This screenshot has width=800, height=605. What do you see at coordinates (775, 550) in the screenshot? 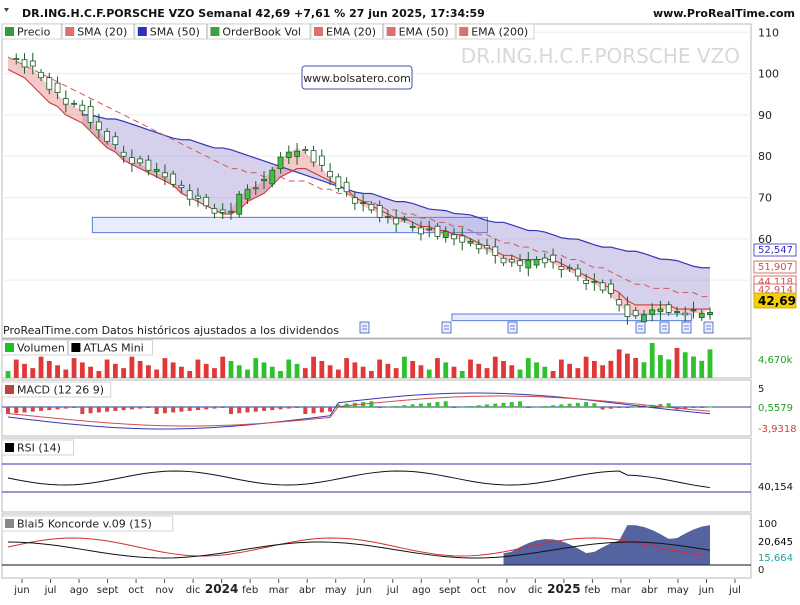
I see `koncorde-value-labels: 20,645 15,664` at bounding box center [775, 550].